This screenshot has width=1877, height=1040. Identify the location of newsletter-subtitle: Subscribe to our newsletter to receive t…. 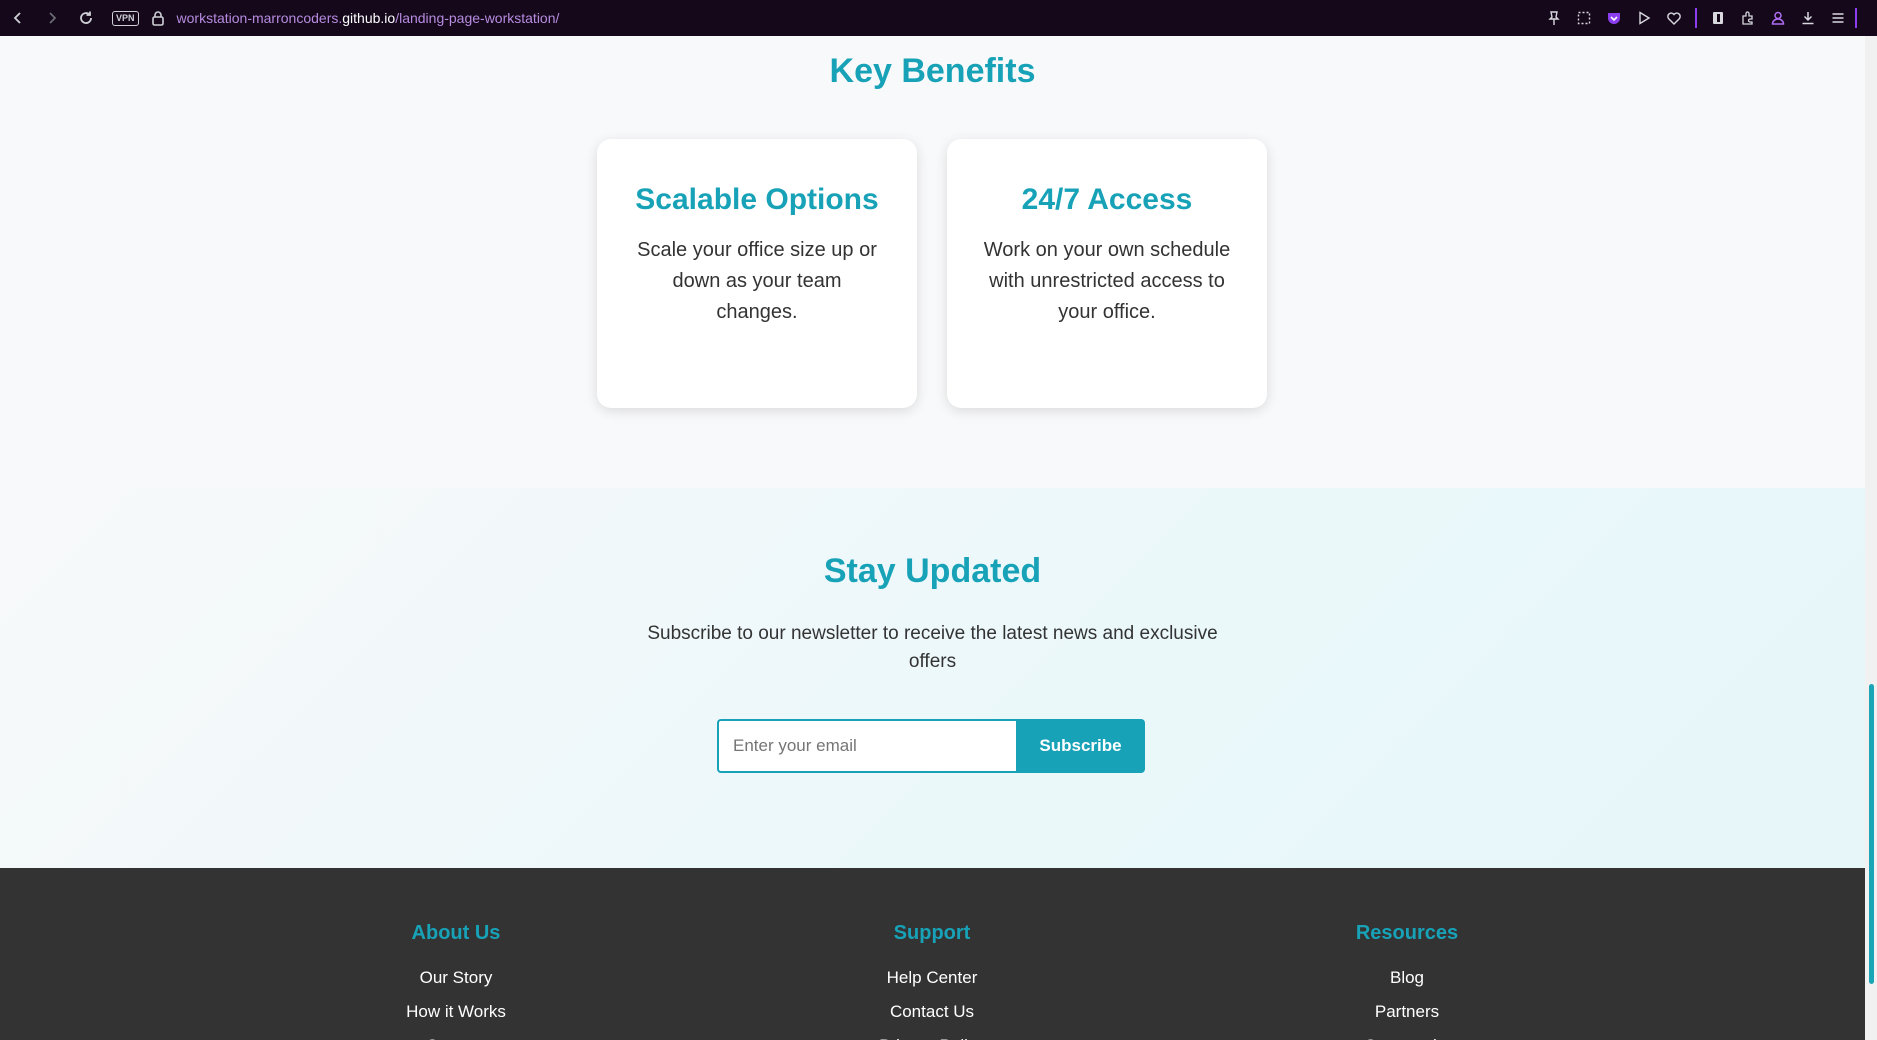
(932, 647).